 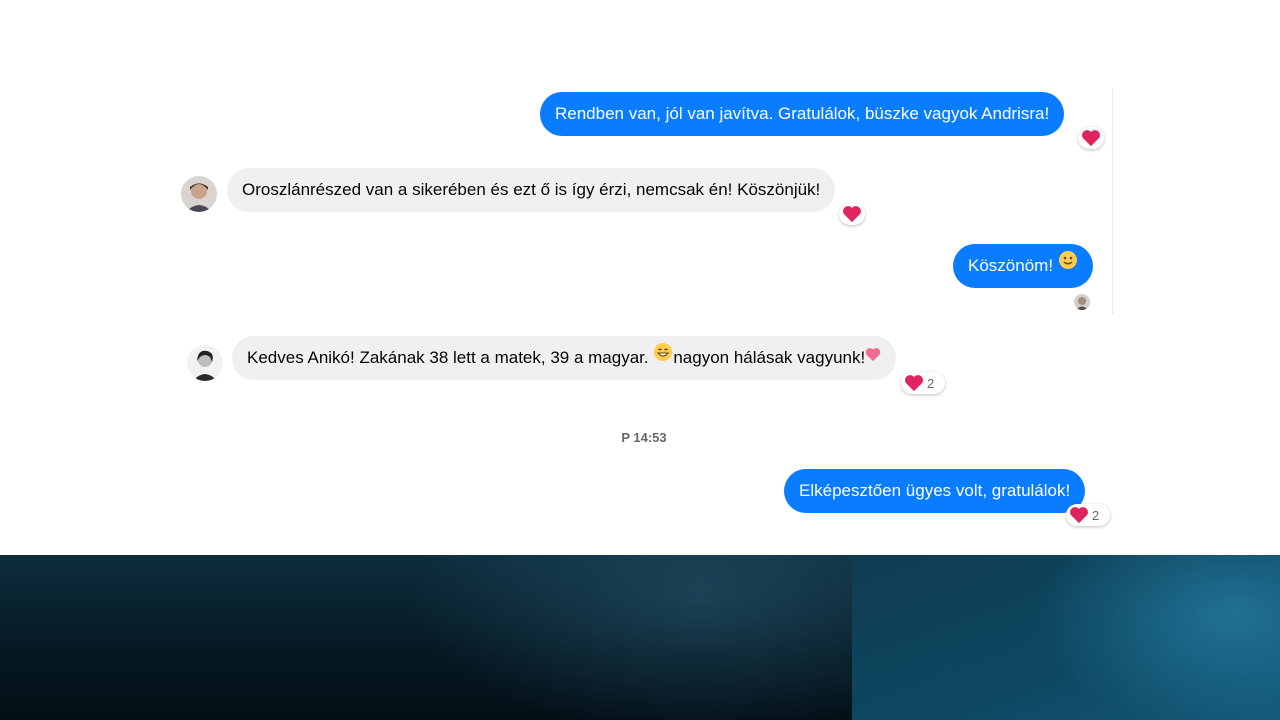 What do you see at coordinates (1011, 265) in the screenshot?
I see `message-text: Köszönöm!` at bounding box center [1011, 265].